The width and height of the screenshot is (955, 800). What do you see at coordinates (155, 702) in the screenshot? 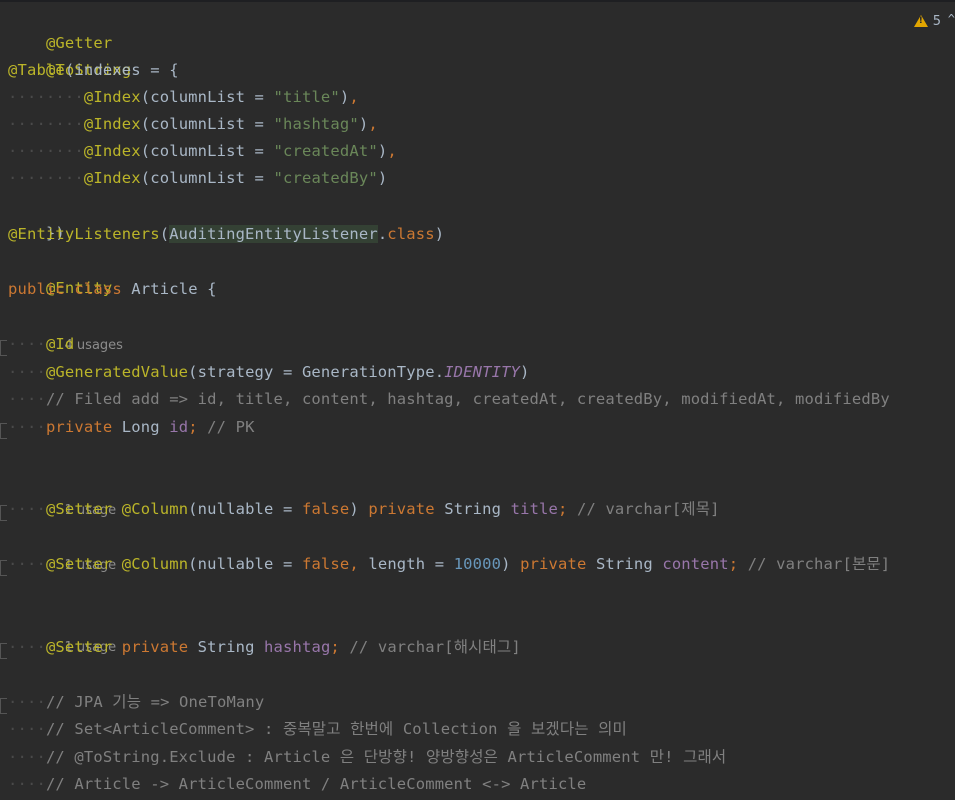
I see `comment-token: // JPA 기능 => OneToMany` at bounding box center [155, 702].